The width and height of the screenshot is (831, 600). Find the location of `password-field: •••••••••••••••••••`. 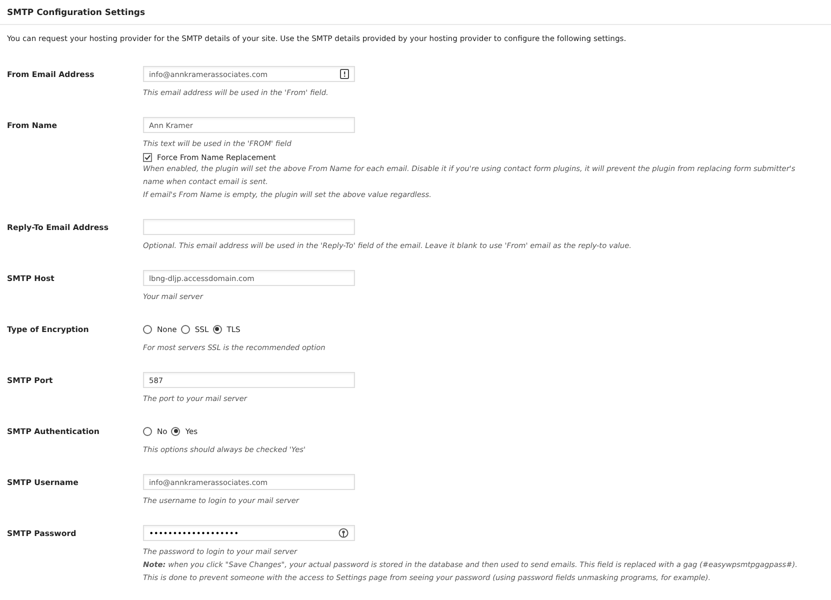

password-field: ••••••••••••••••••• is located at coordinates (249, 533).